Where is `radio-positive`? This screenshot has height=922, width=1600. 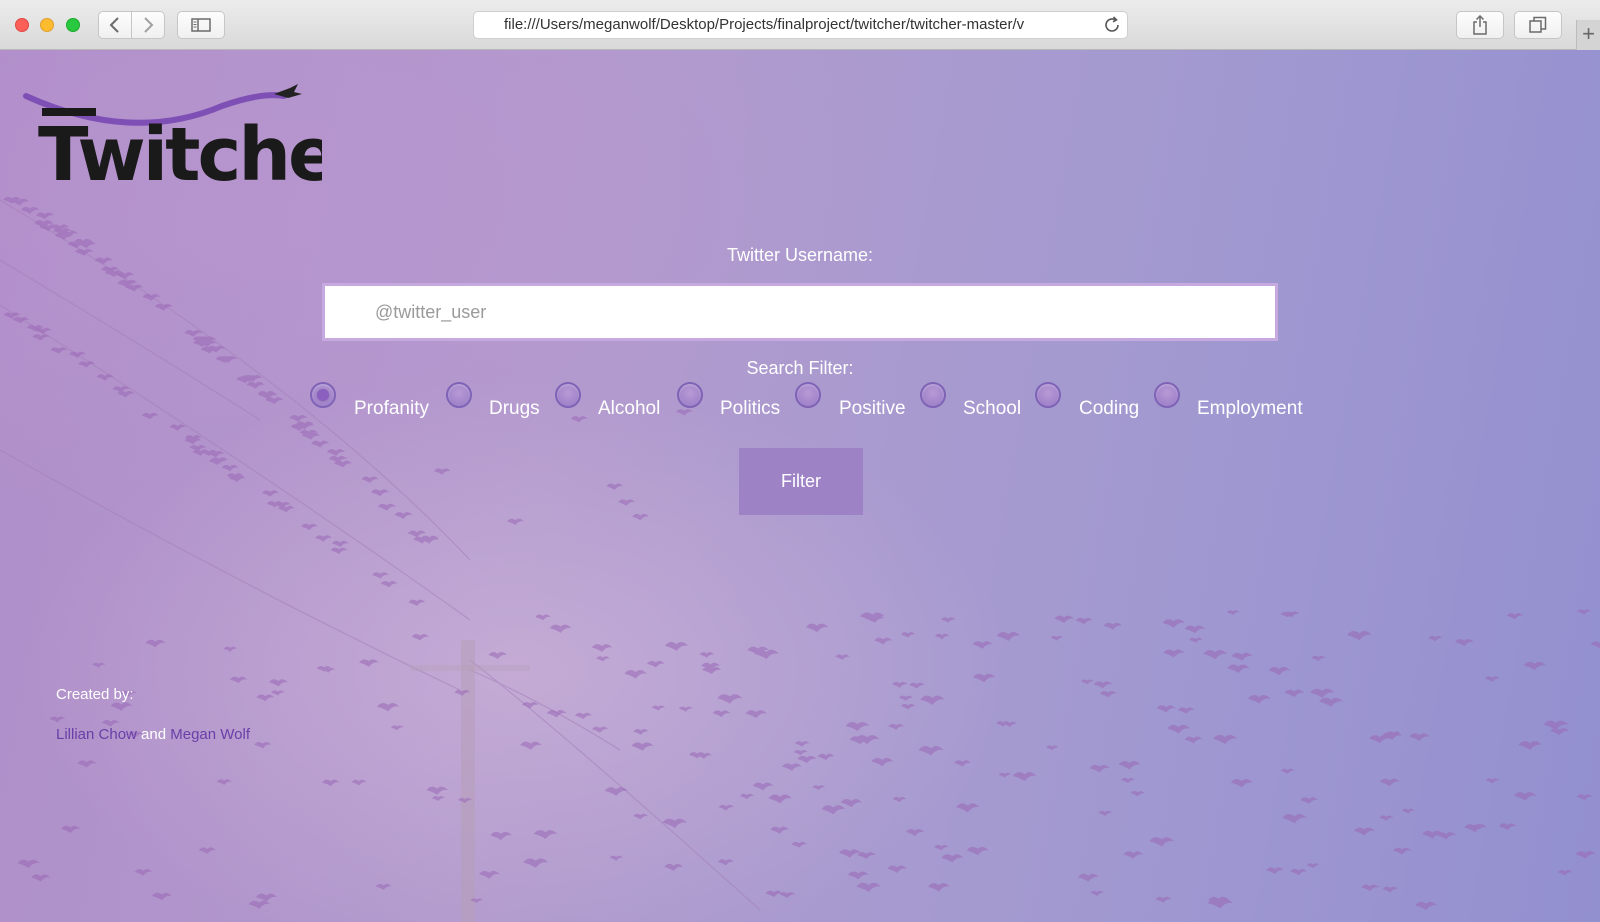 radio-positive is located at coordinates (808, 395).